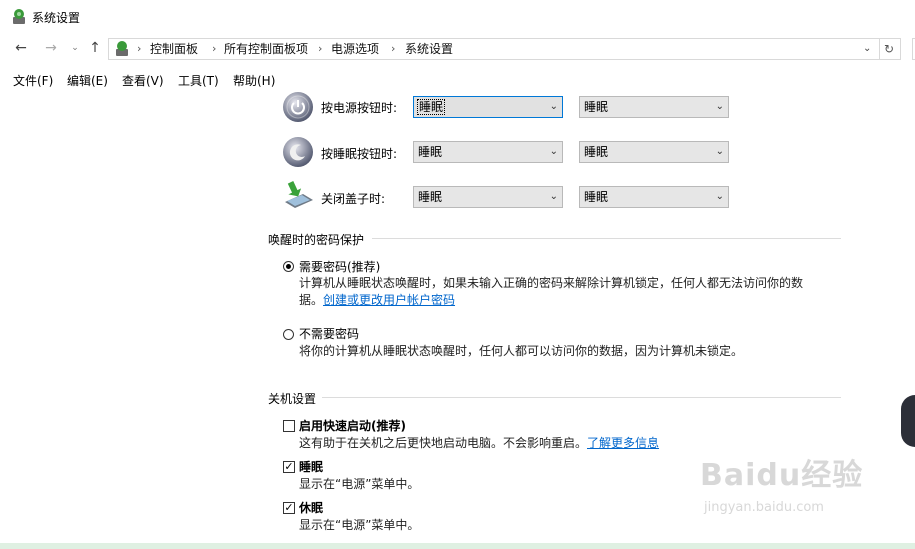 The height and width of the screenshot is (549, 915). I want to click on shutdown-section-heading: 关机设置, so click(292, 399).